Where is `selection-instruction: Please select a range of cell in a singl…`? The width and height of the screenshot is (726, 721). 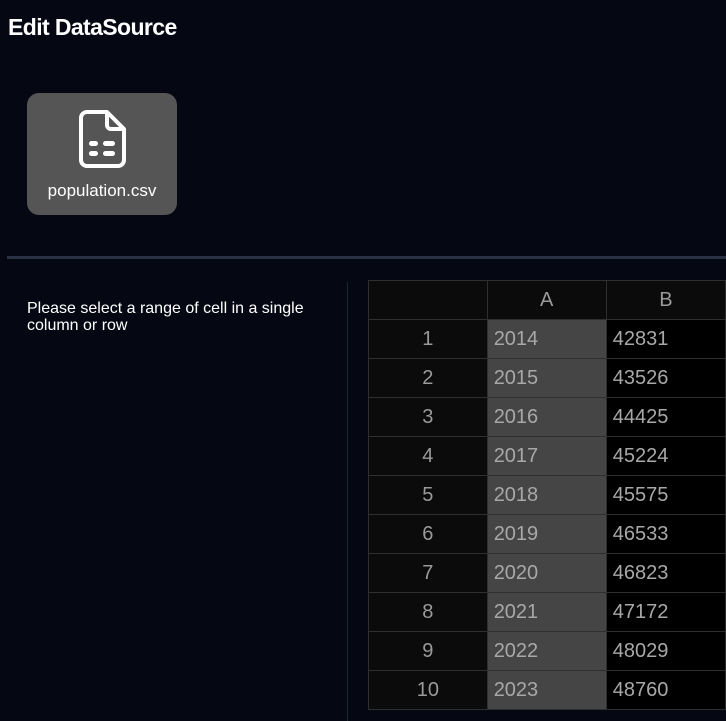
selection-instruction: Please select a range of cell in a singl… is located at coordinates (165, 317).